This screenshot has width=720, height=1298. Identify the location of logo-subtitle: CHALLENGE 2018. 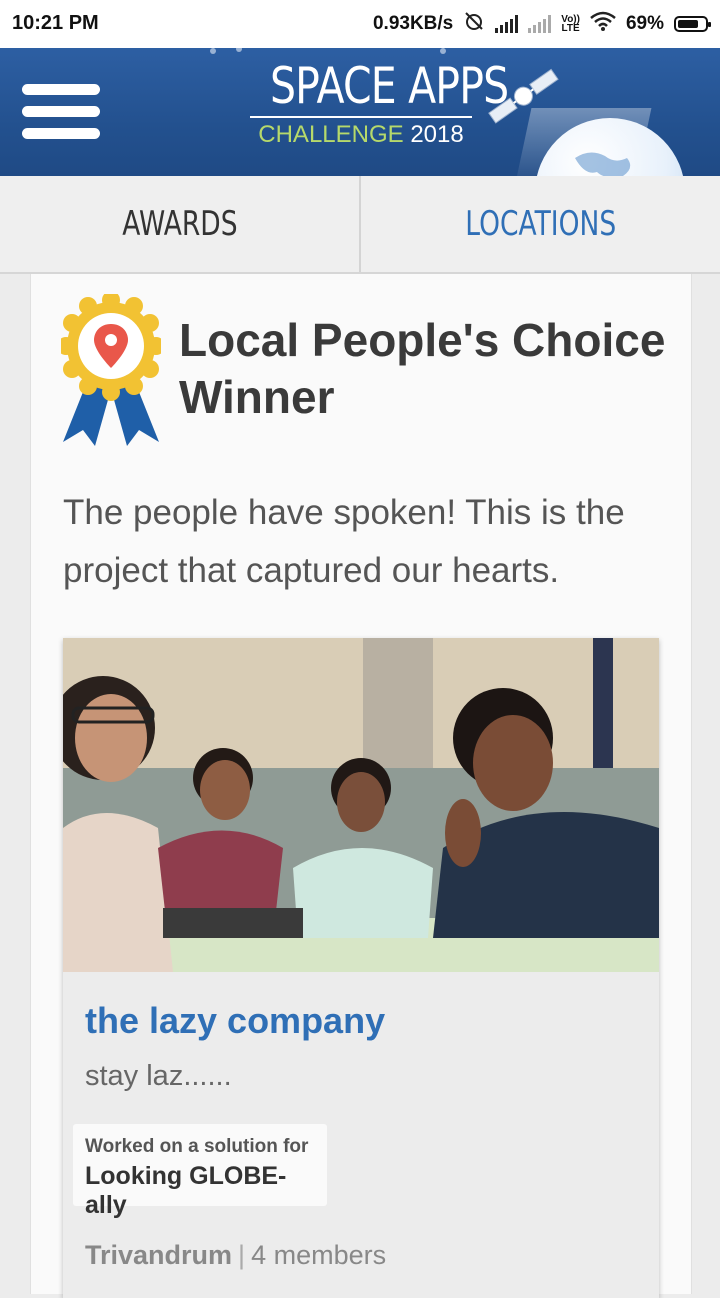
(361, 135).